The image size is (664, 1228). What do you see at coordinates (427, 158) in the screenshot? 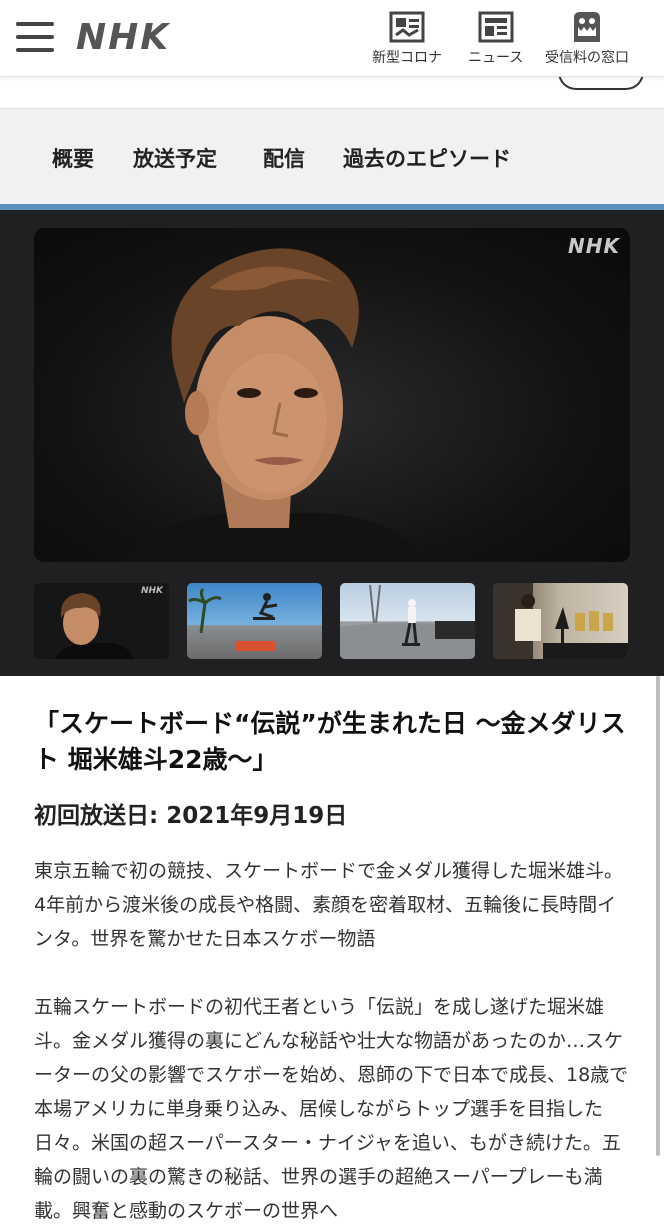
I see `tab-past-episodes: 過去のエピソード` at bounding box center [427, 158].